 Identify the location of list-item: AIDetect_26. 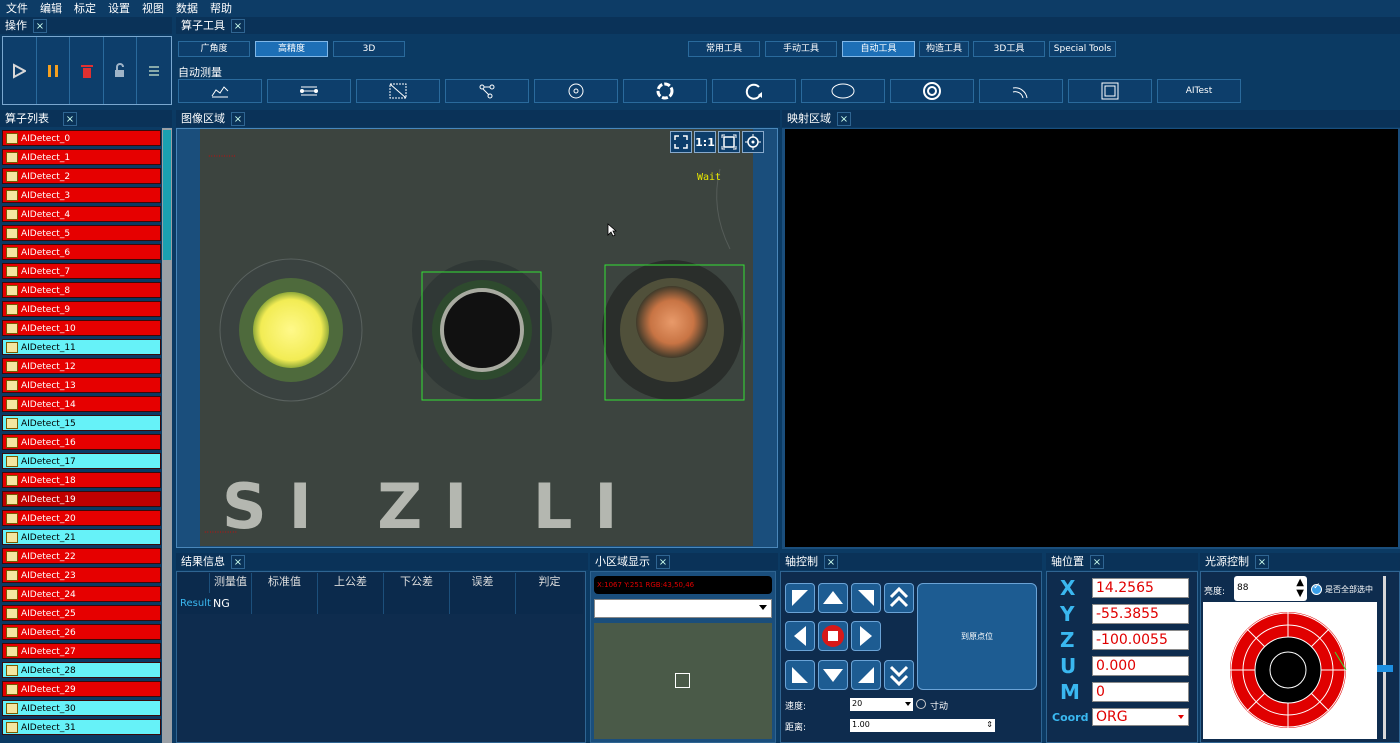
(81, 632).